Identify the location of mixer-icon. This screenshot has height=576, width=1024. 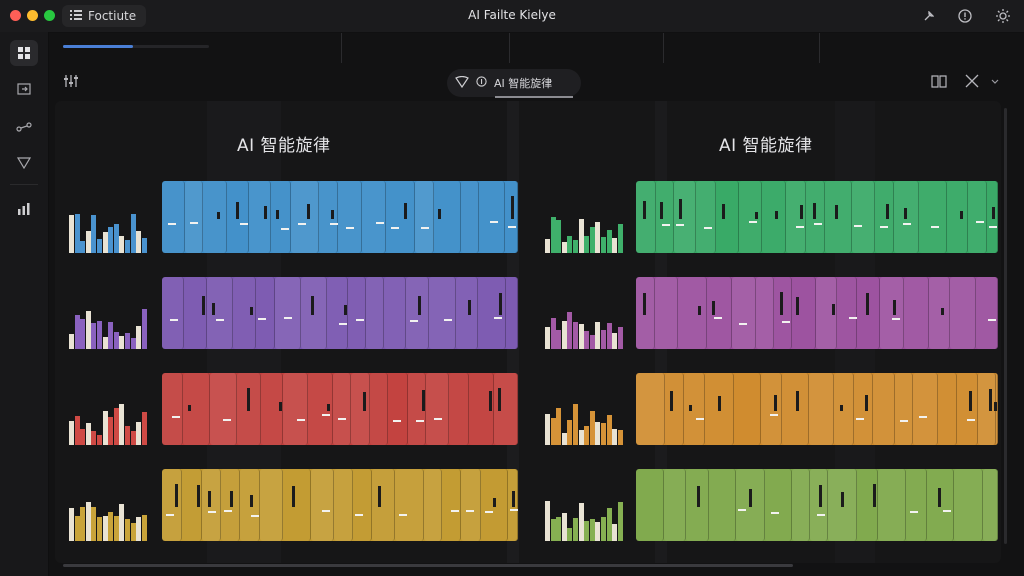
(71, 83).